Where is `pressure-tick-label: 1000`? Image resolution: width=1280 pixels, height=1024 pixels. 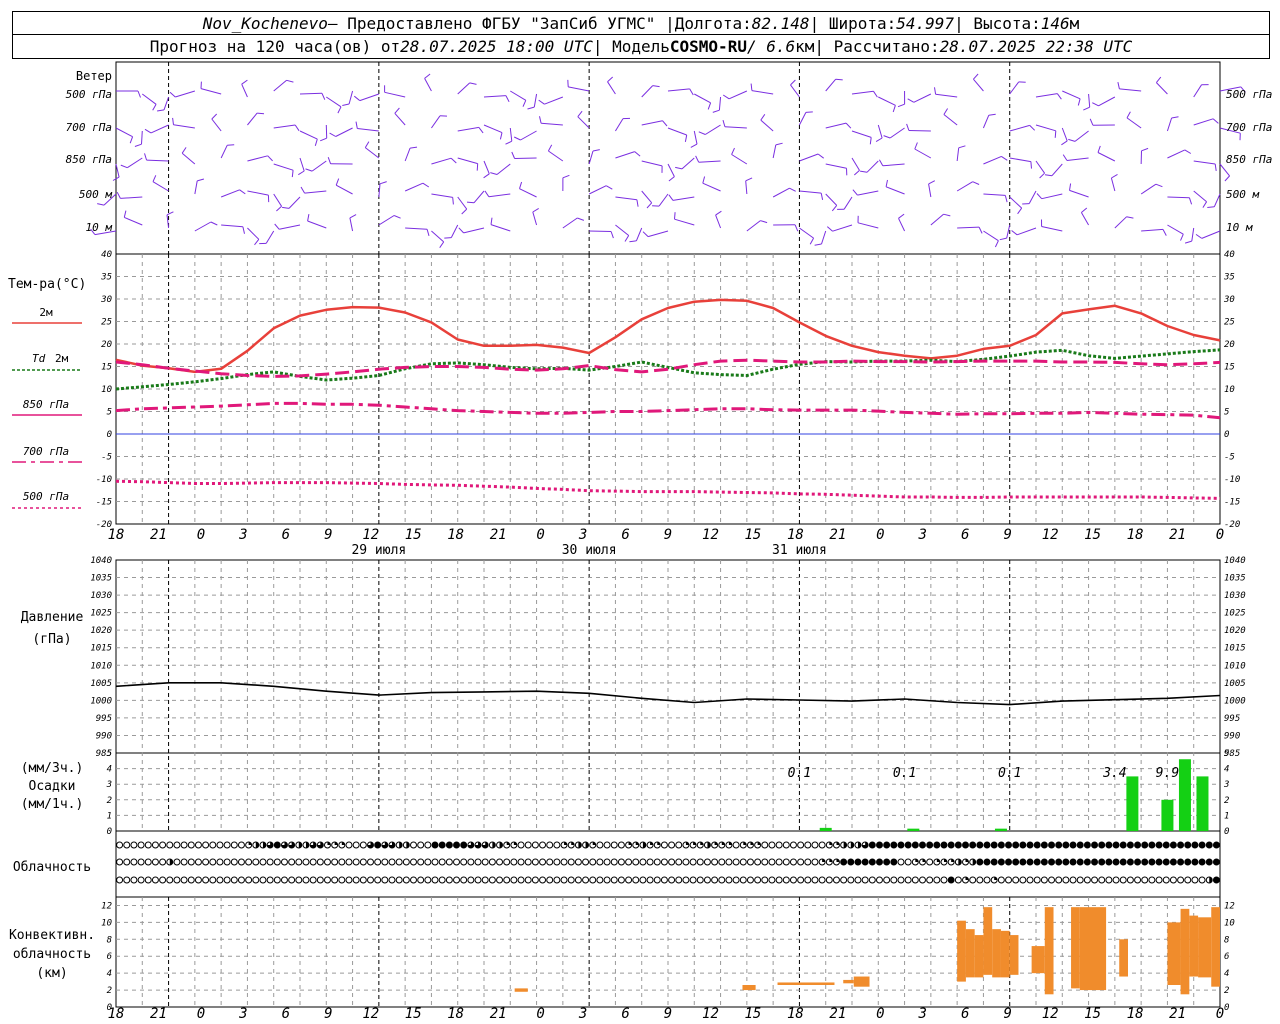 pressure-tick-label: 1000 is located at coordinates (1235, 701).